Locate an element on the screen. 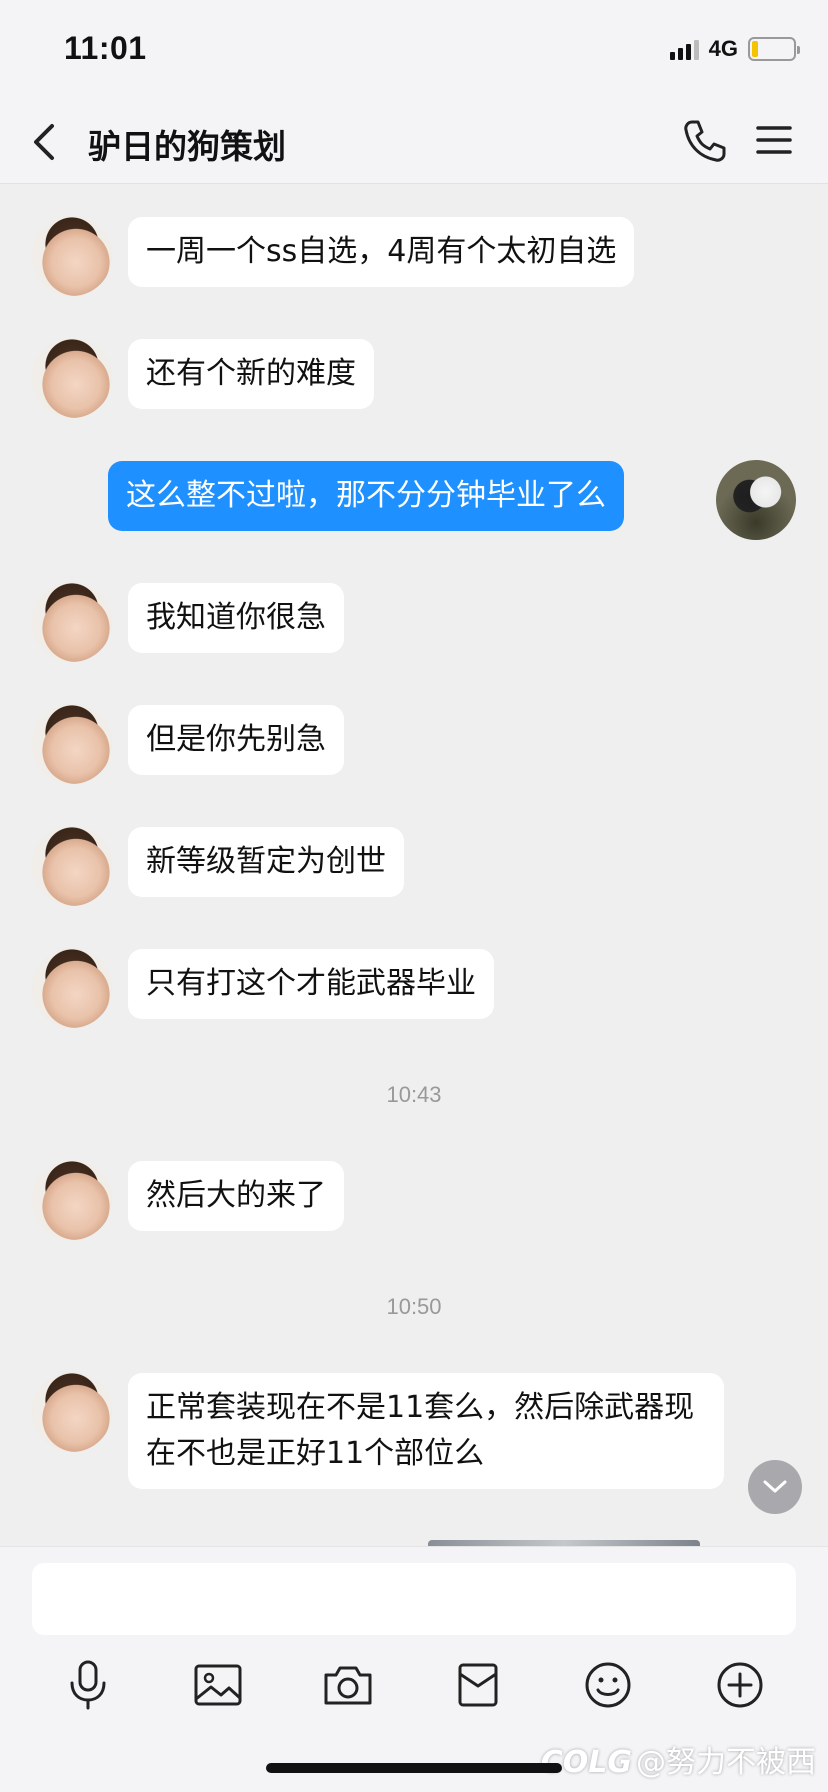 The image size is (828, 1792). voice-button is located at coordinates (88, 1685).